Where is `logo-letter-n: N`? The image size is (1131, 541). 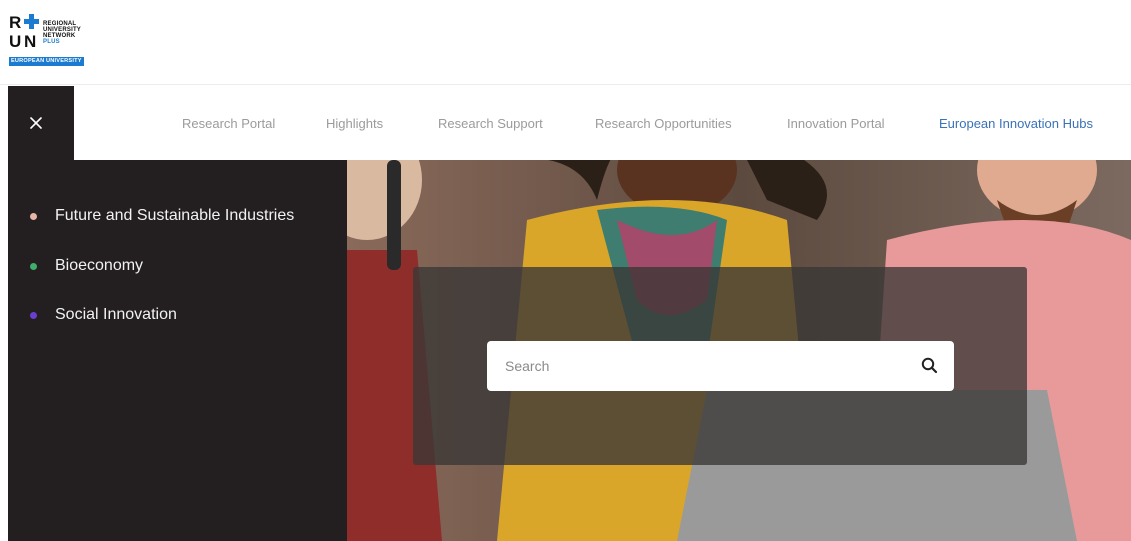 logo-letter-n: N is located at coordinates (30, 41).